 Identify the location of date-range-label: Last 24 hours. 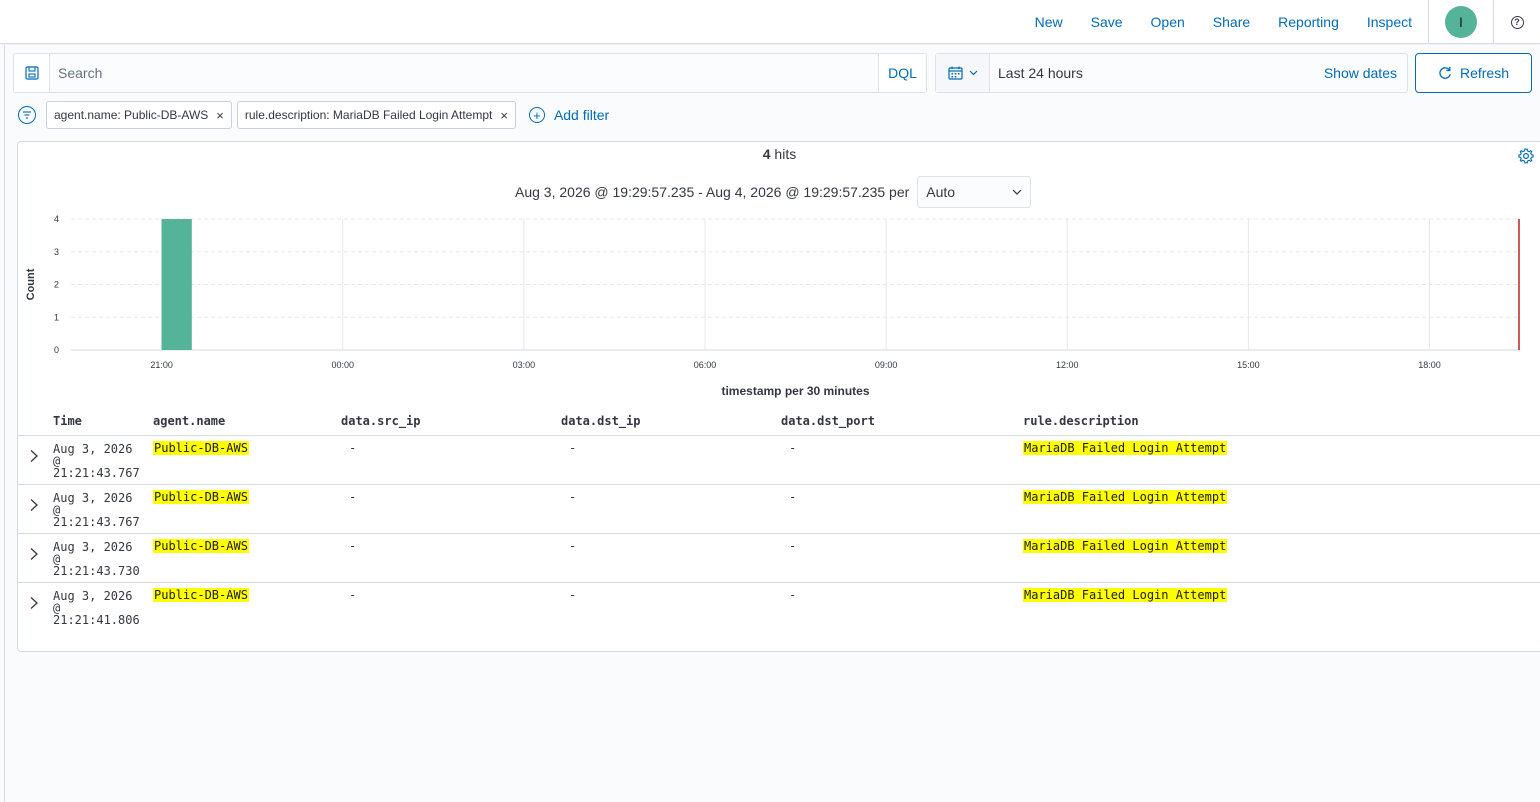
(1157, 73).